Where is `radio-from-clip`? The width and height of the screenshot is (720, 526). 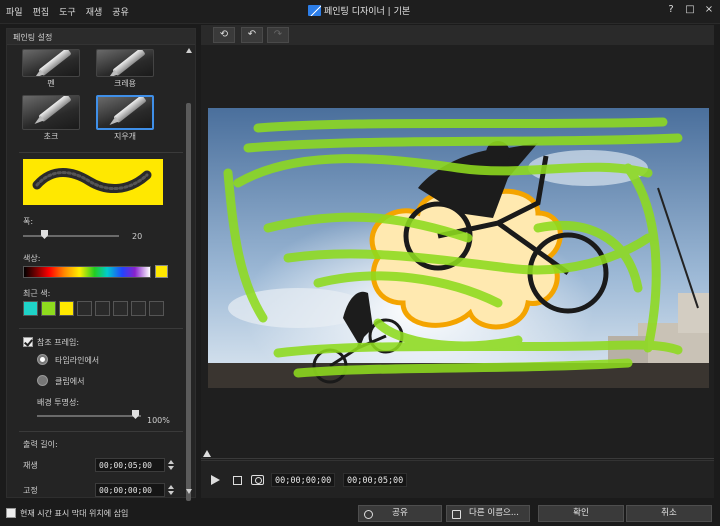 radio-from-clip is located at coordinates (42, 380).